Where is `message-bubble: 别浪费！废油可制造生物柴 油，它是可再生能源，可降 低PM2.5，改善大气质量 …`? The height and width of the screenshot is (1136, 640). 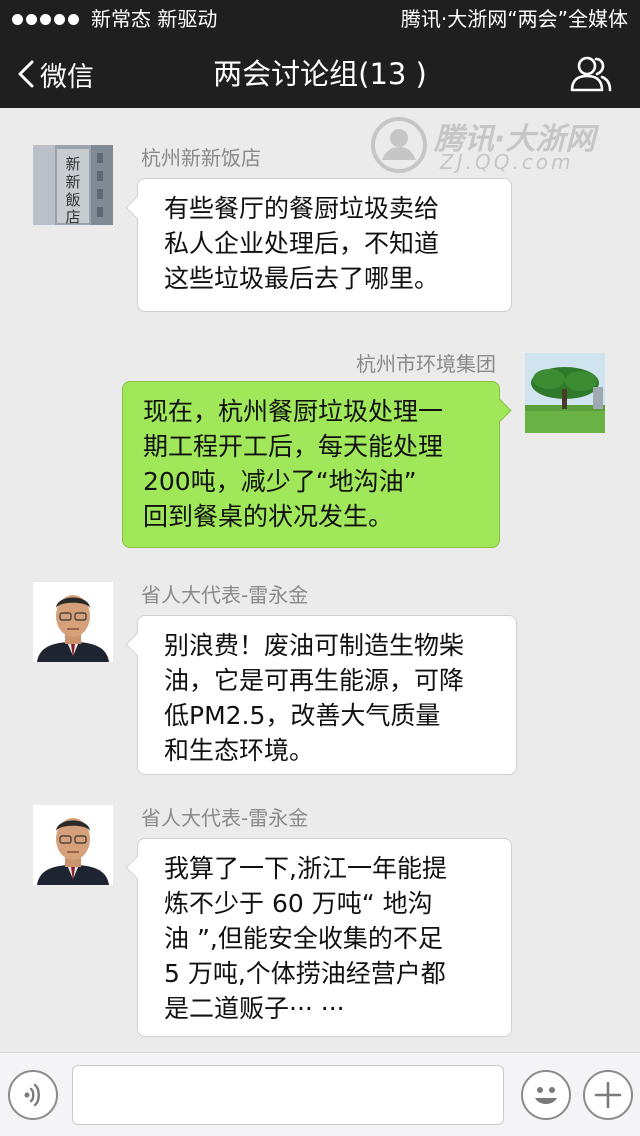
message-bubble: 别浪费！废油可制造生物柴 油，它是可再生能源，可降 低PM2.5，改善大气质量 … is located at coordinates (327, 695).